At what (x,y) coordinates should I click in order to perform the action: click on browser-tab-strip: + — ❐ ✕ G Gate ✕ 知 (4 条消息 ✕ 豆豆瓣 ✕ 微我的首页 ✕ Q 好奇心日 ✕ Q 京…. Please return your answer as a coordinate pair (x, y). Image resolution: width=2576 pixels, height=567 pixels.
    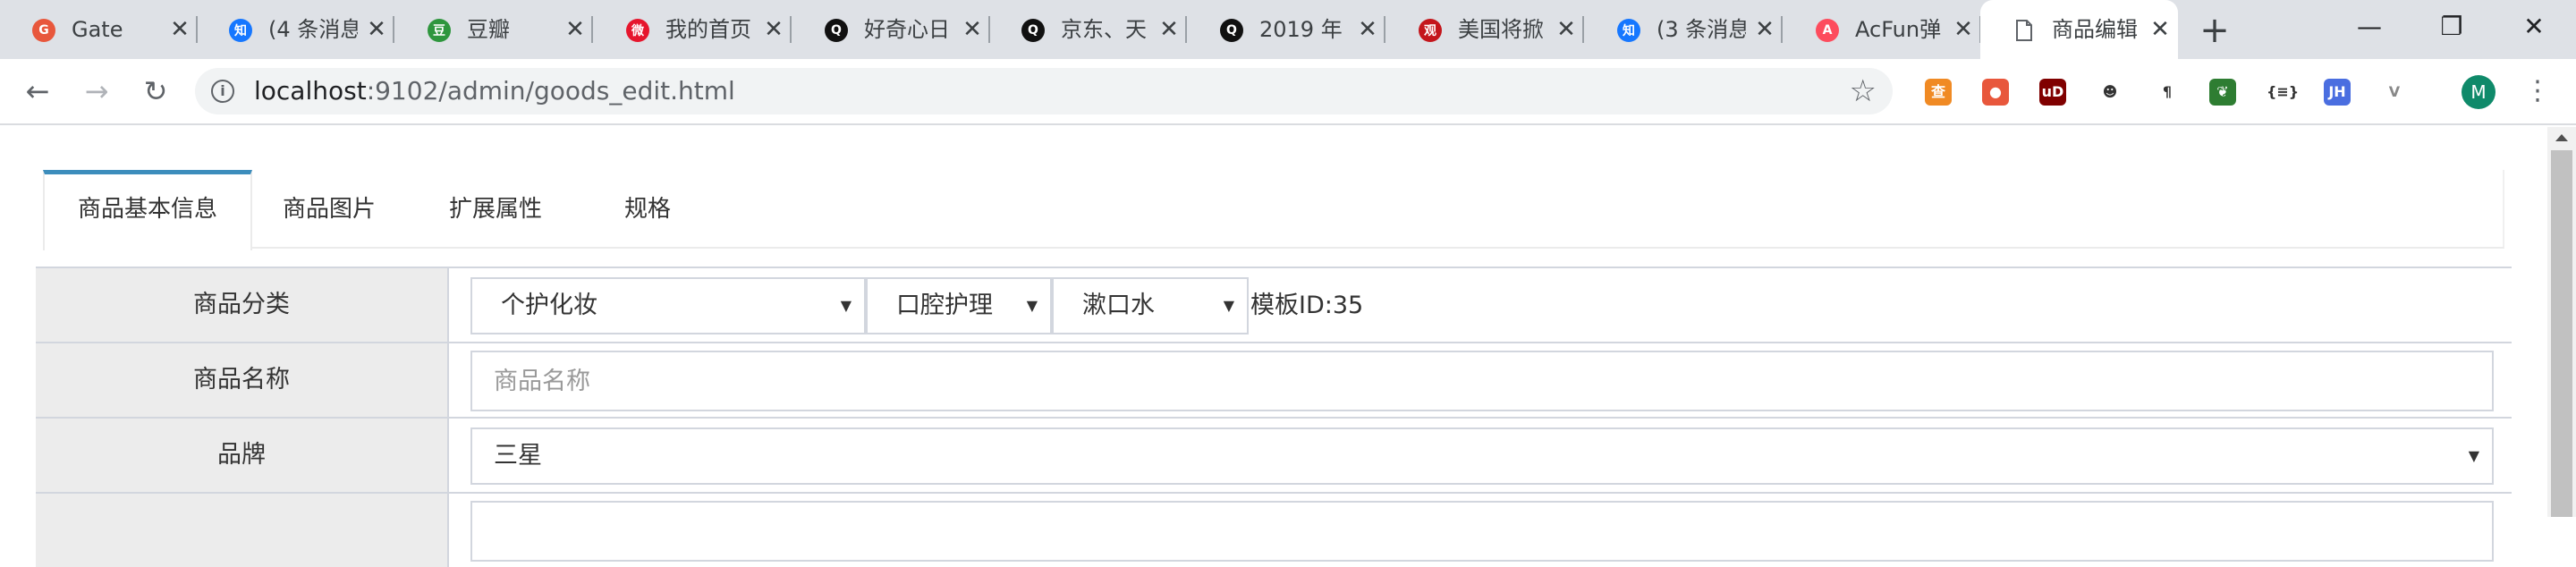
    Looking at the image, I should click on (1288, 30).